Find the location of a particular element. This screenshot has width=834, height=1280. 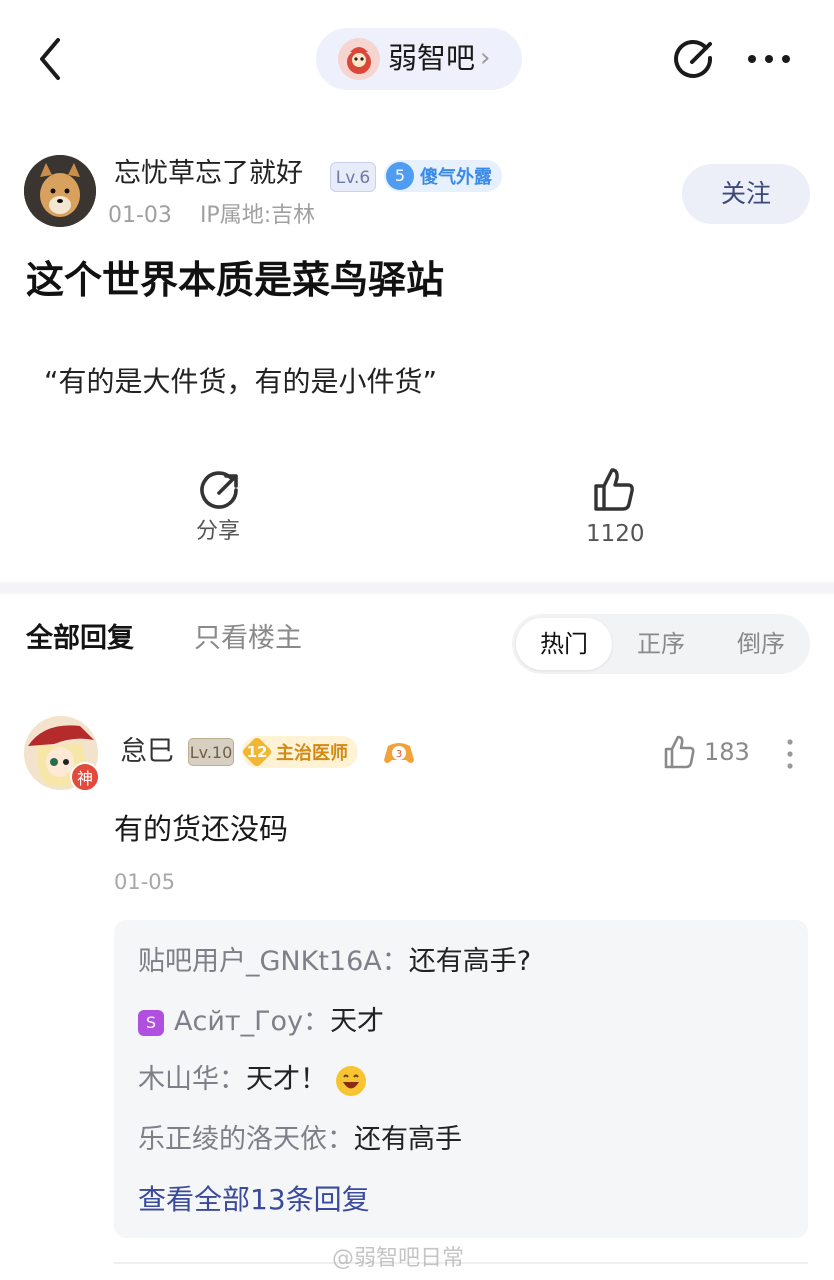

author-avatar is located at coordinates (60, 191).